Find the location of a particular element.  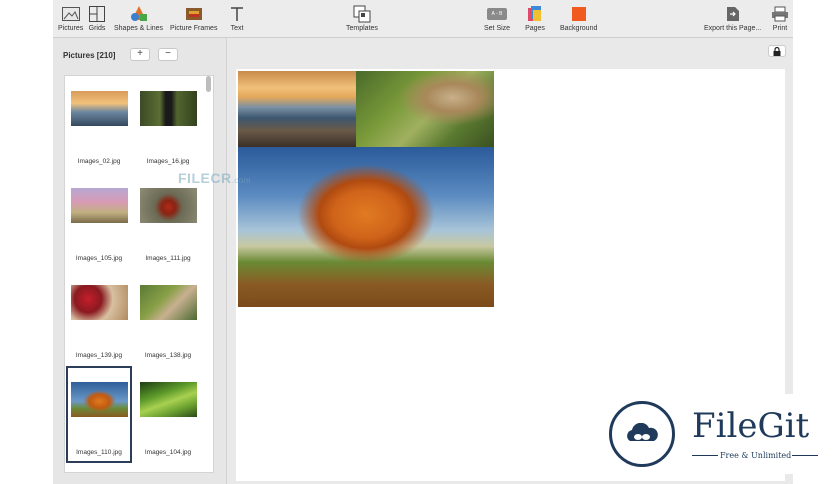

grids-label: Grids is located at coordinates (97, 28).